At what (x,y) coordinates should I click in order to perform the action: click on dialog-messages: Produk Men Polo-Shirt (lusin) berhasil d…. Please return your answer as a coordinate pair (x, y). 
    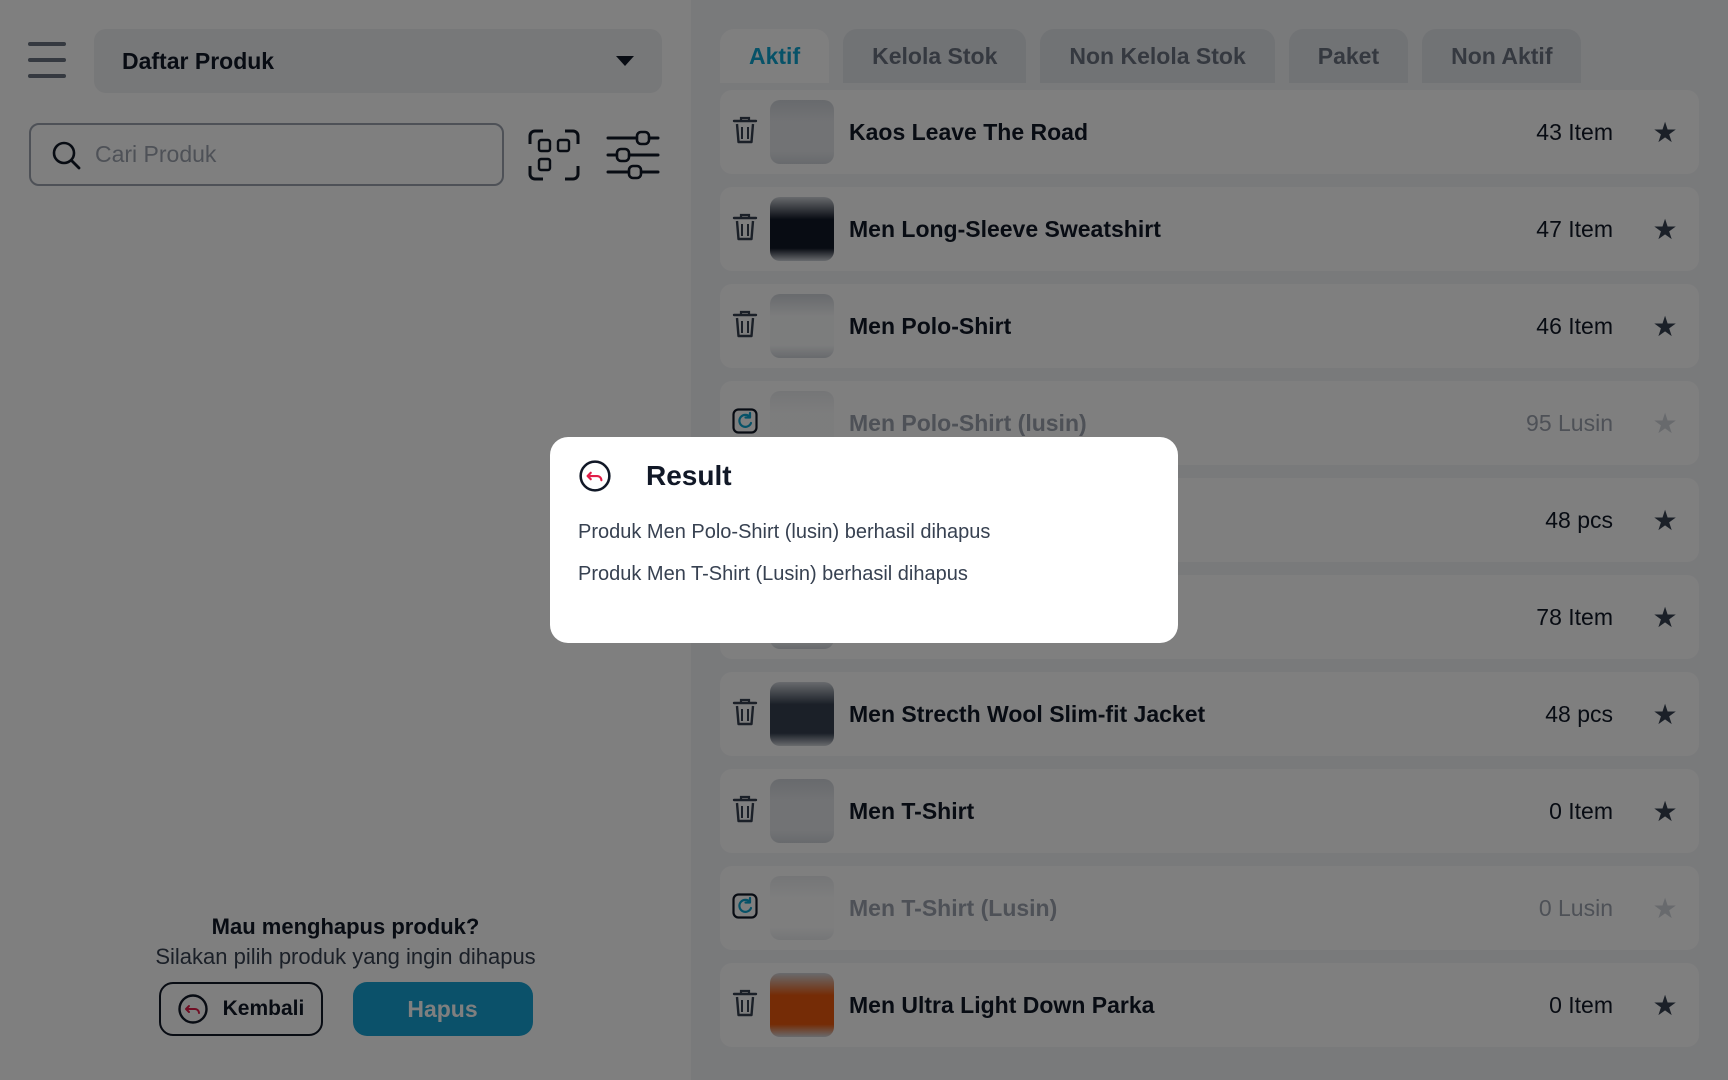
    Looking at the image, I should click on (864, 553).